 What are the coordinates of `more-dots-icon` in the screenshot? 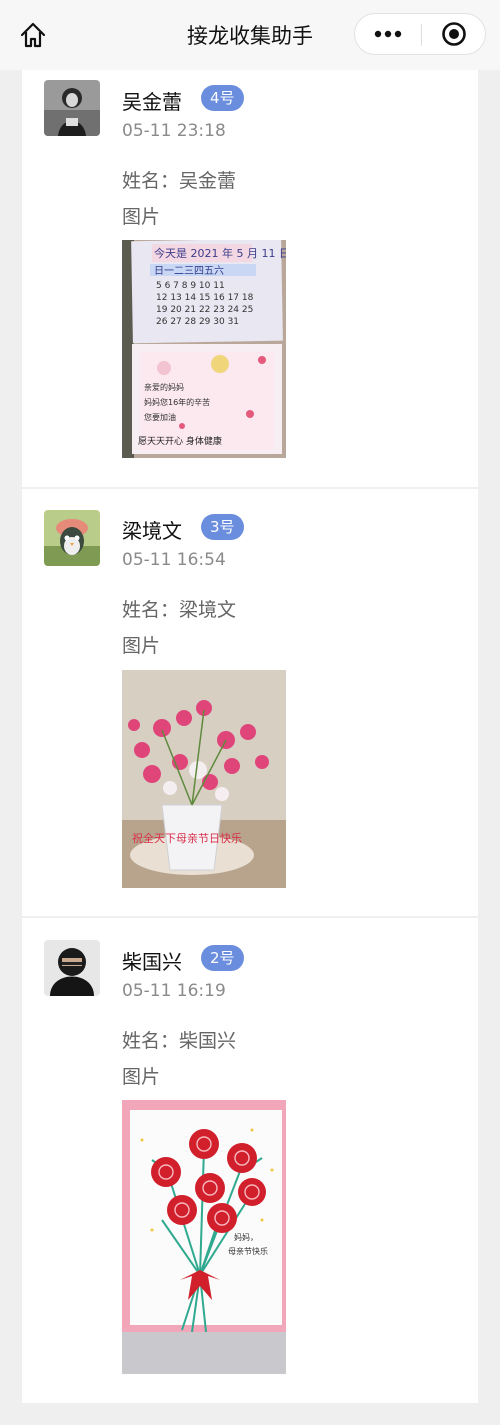 It's located at (388, 34).